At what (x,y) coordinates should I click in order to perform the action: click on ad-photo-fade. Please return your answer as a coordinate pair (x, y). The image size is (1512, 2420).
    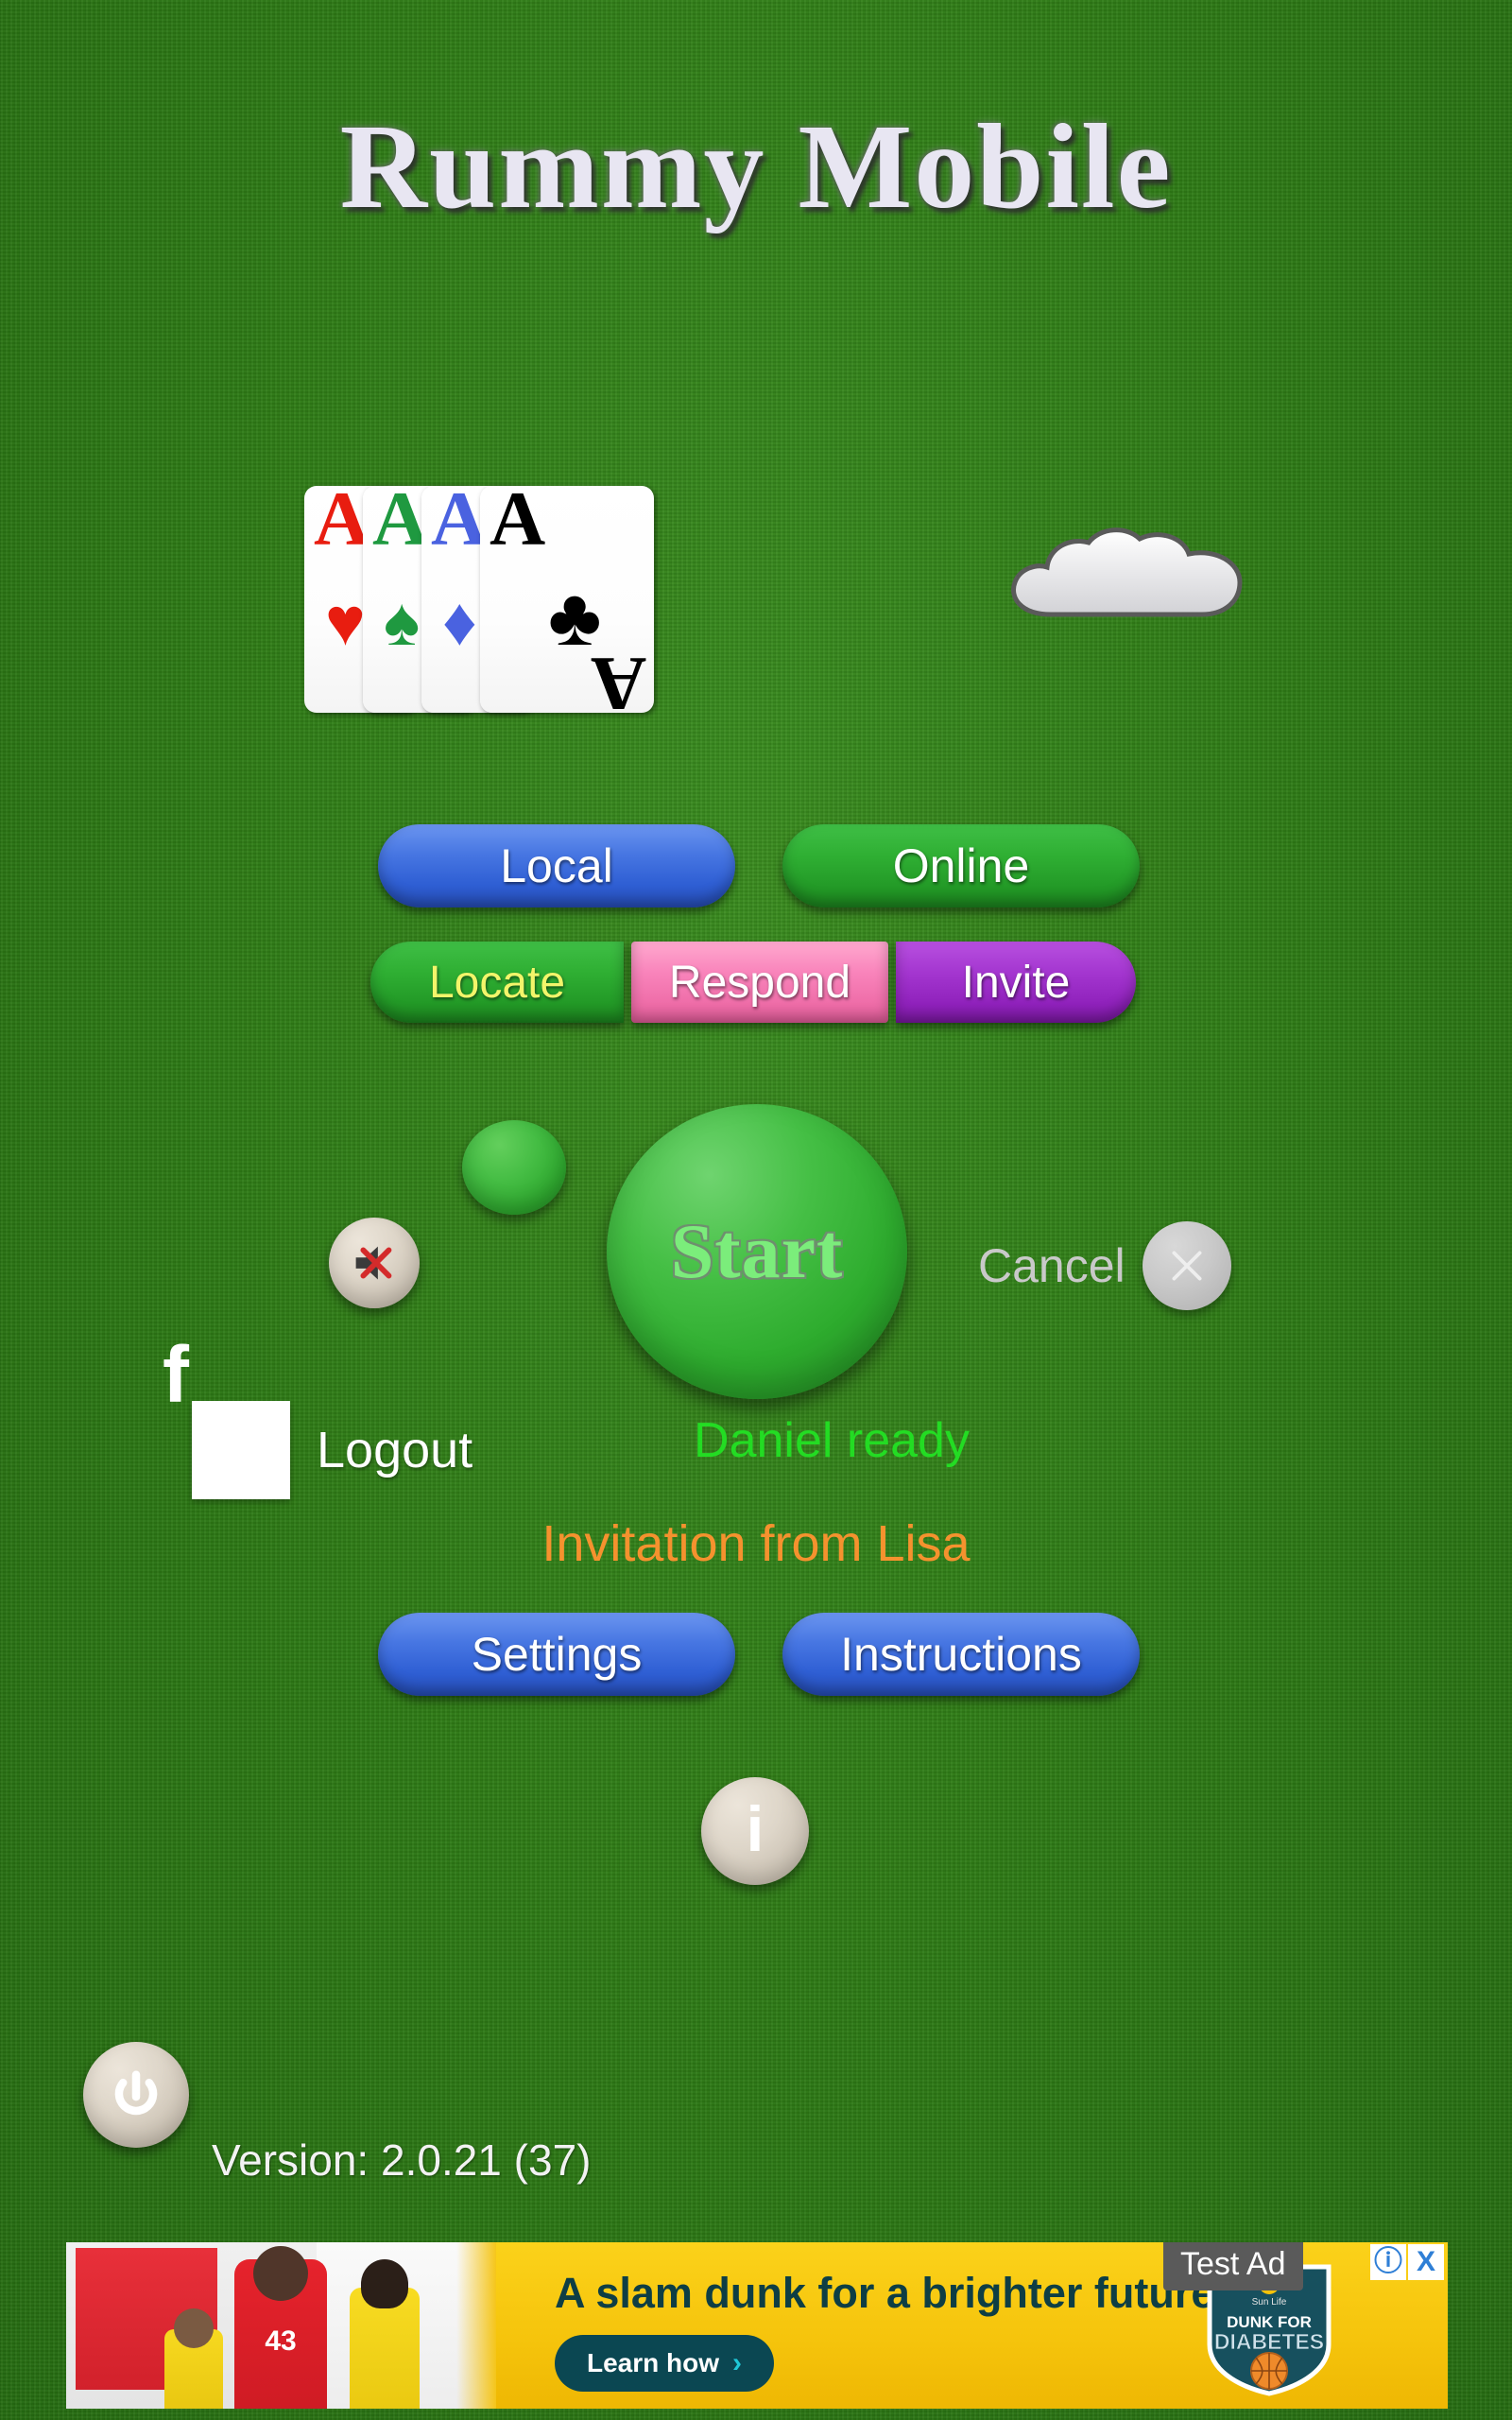
    Looking at the image, I should click on (476, 2325).